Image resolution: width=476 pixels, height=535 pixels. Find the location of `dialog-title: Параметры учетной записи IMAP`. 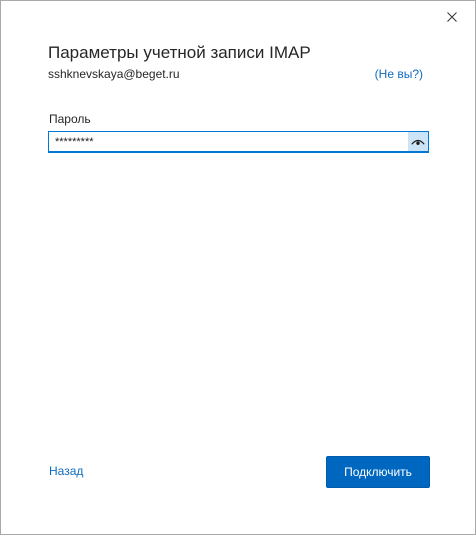

dialog-title: Параметры учетной записи IMAP is located at coordinates (179, 52).